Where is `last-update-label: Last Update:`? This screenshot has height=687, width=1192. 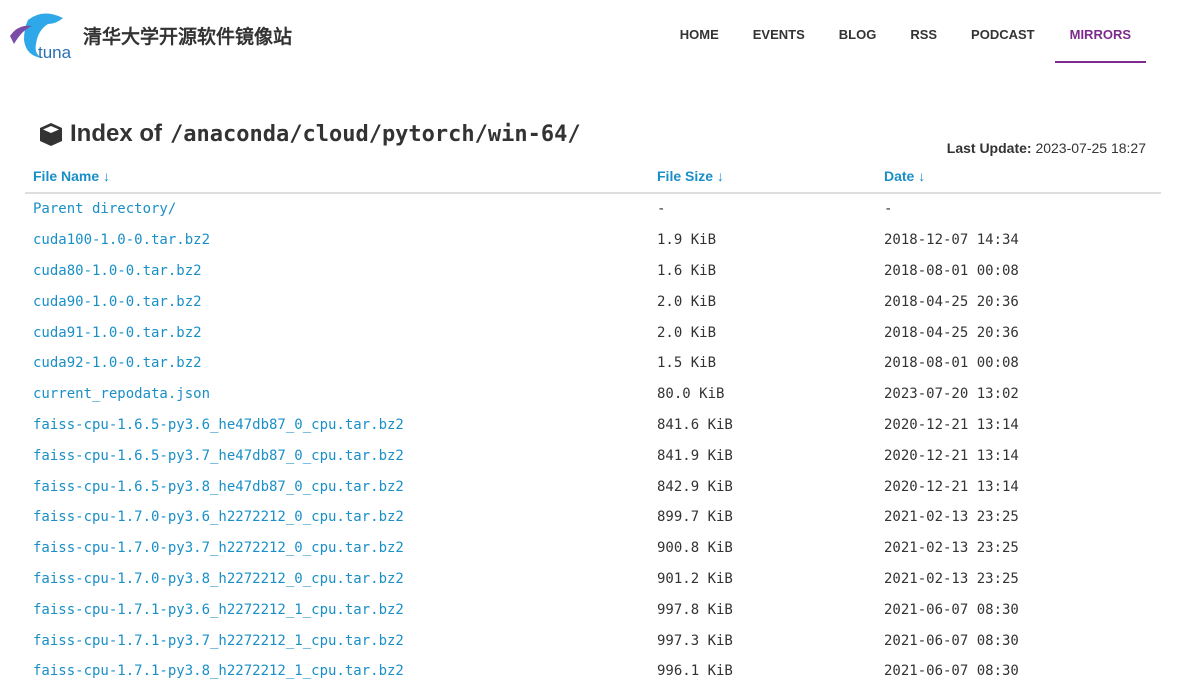 last-update-label: Last Update: is located at coordinates (989, 148).